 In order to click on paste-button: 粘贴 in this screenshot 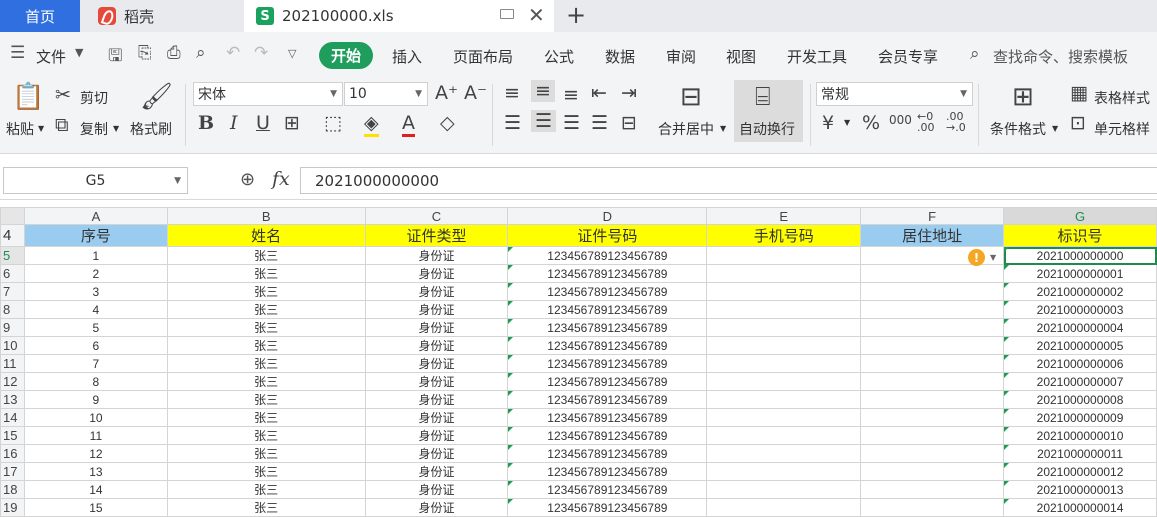, I will do `click(20, 129)`.